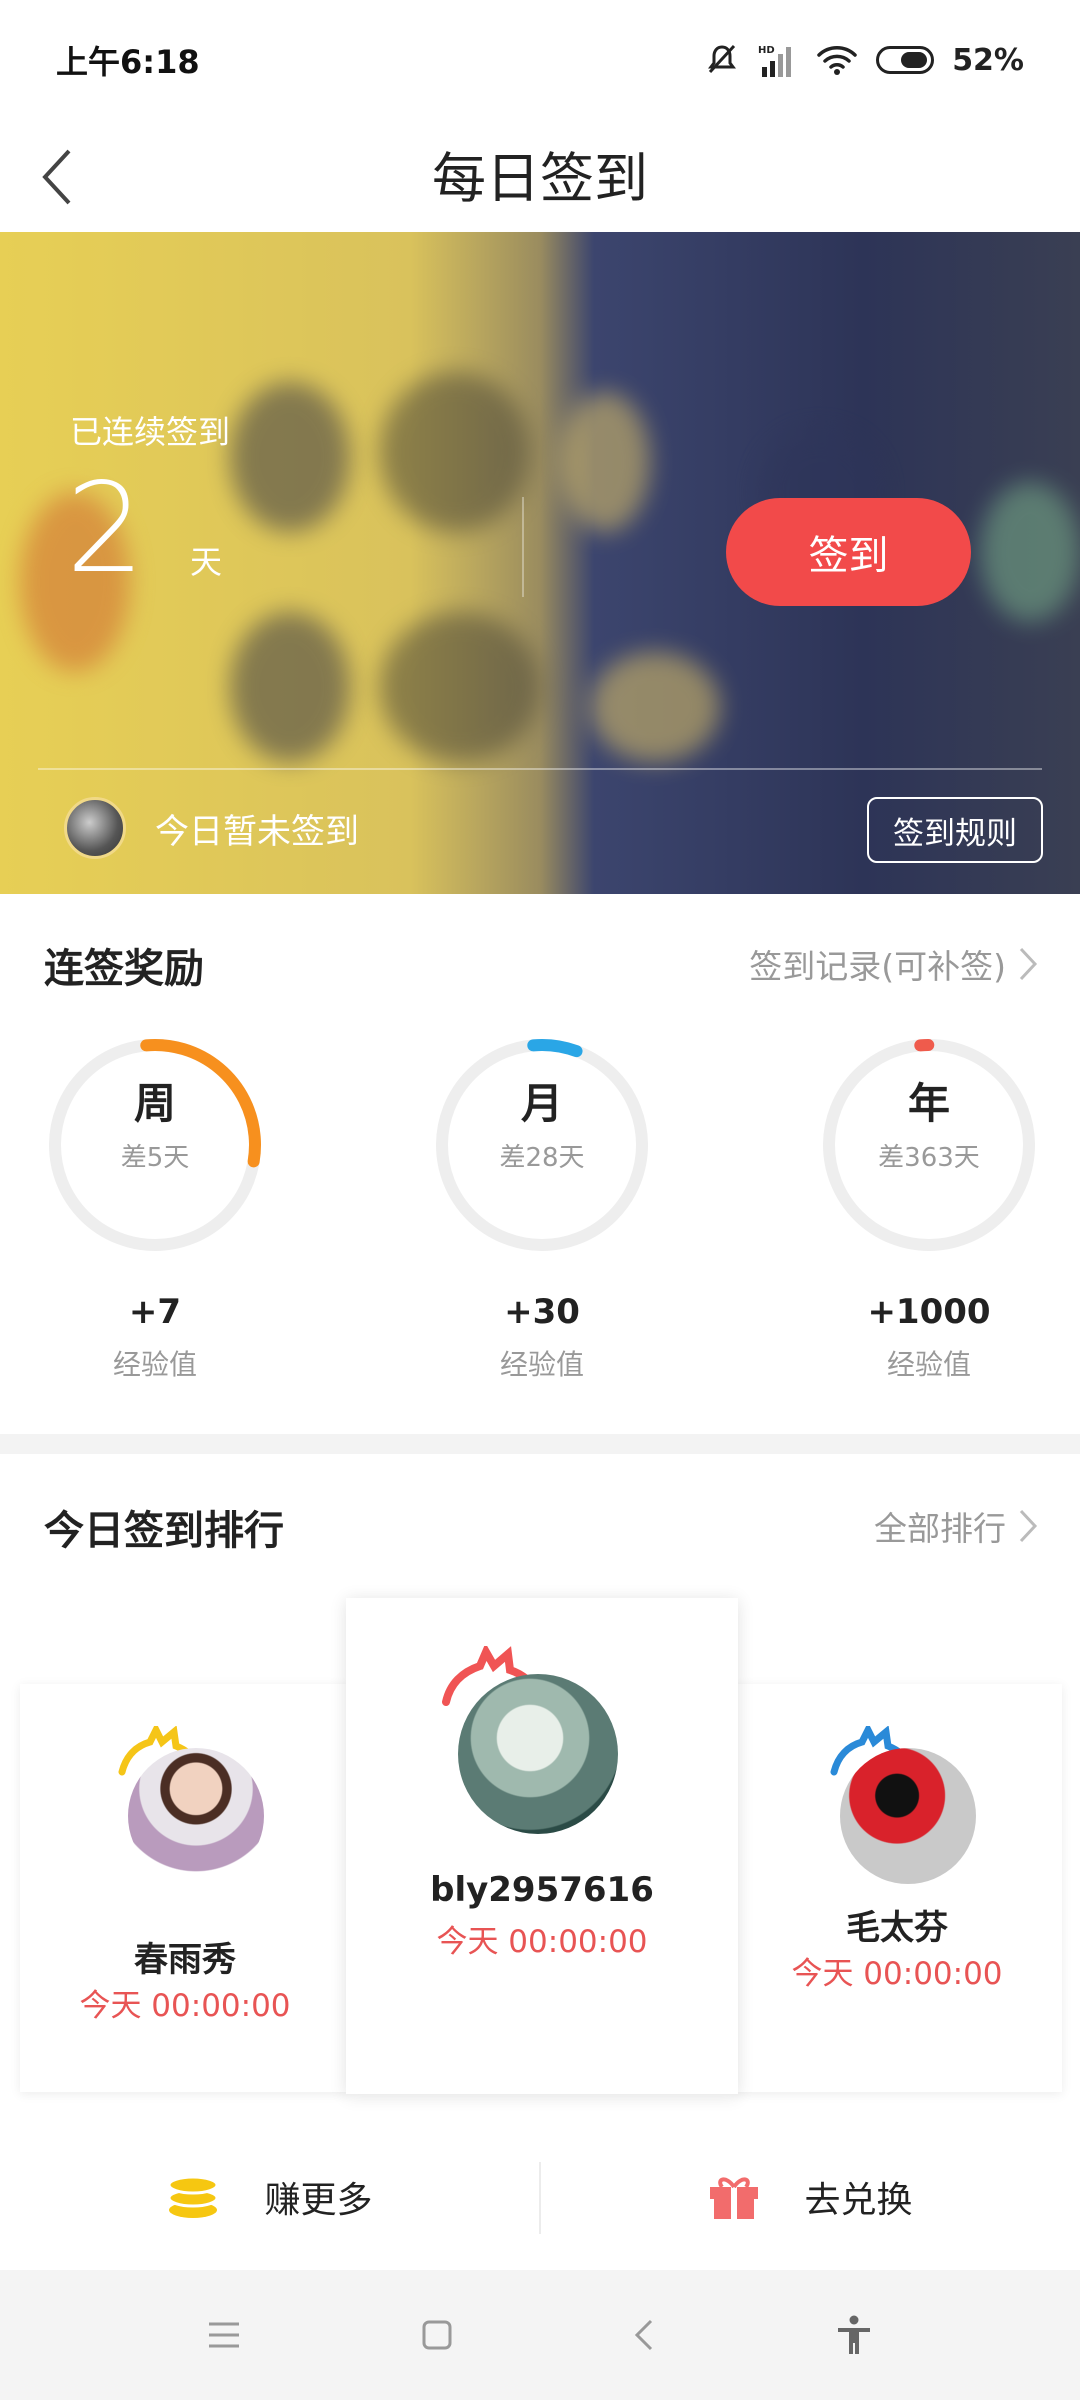  I want to click on all-ranking-label: 全部排行, so click(940, 1528).